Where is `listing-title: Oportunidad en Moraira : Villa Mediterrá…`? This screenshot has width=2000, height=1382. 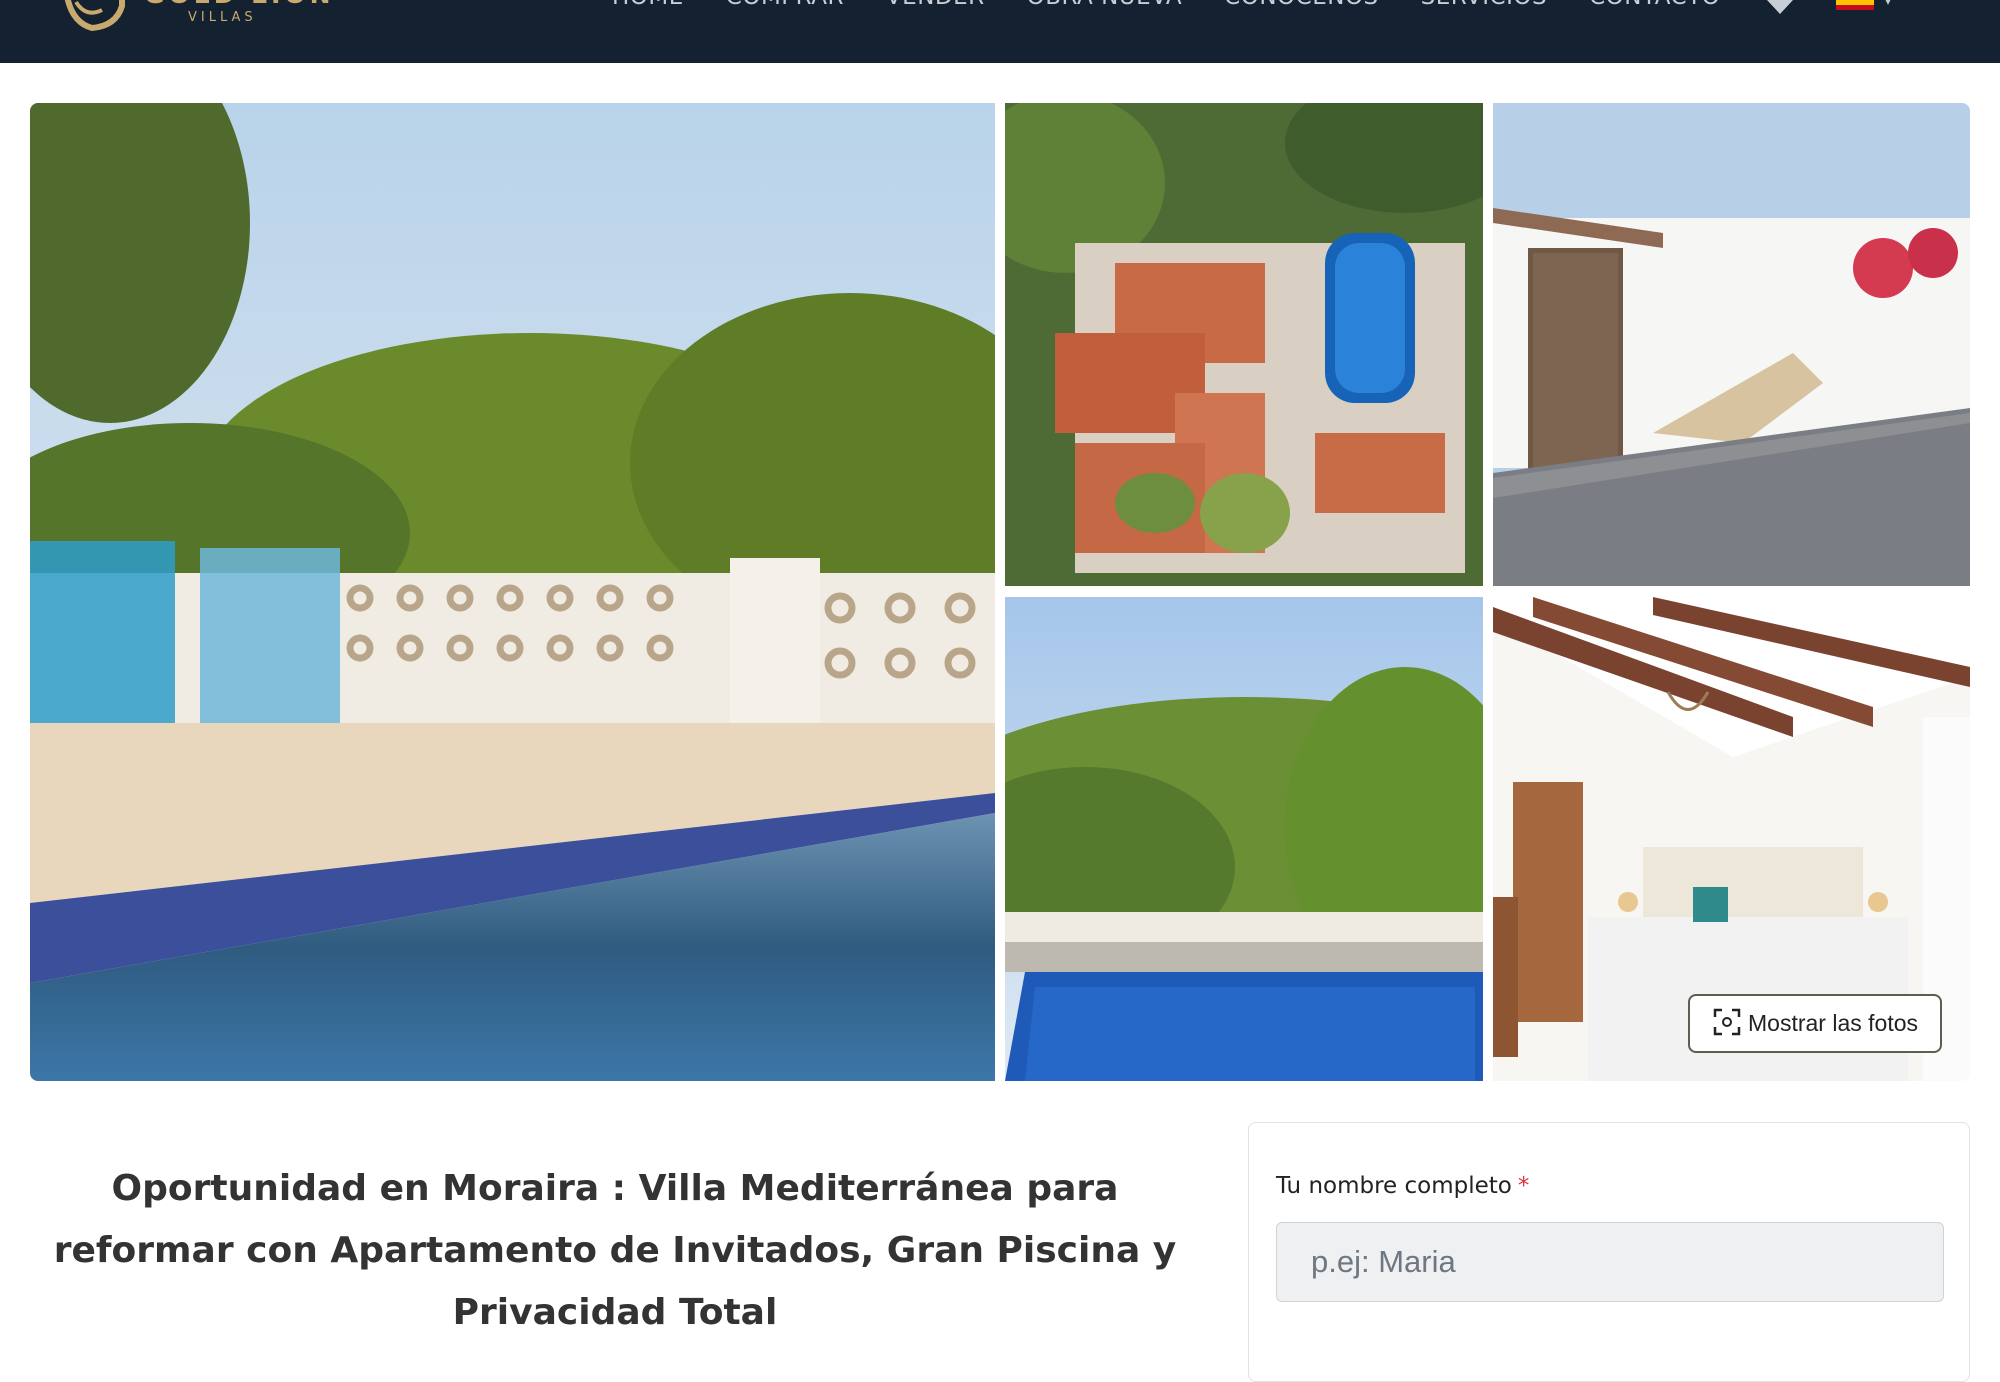
listing-title: Oportunidad en Moraira : Villa Mediterrá… is located at coordinates (615, 1250).